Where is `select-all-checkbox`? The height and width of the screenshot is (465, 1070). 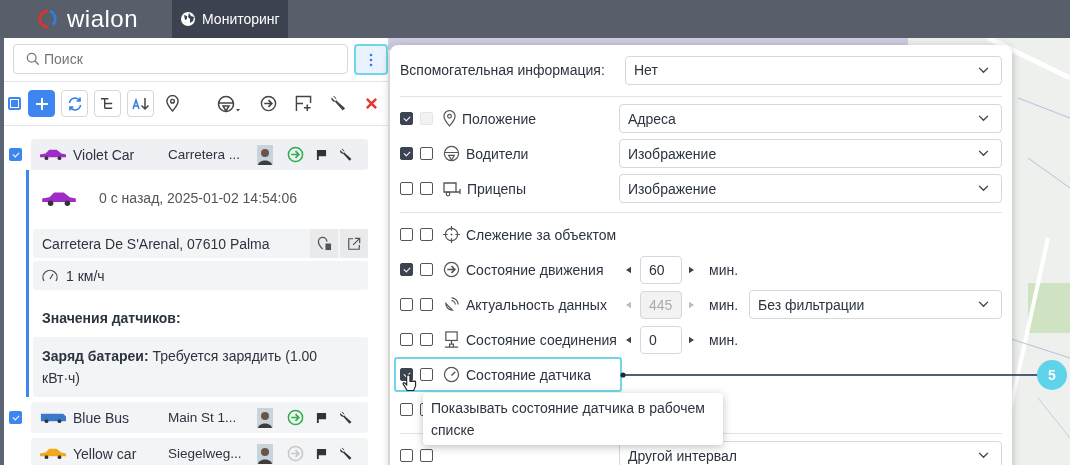
select-all-checkbox is located at coordinates (14, 103).